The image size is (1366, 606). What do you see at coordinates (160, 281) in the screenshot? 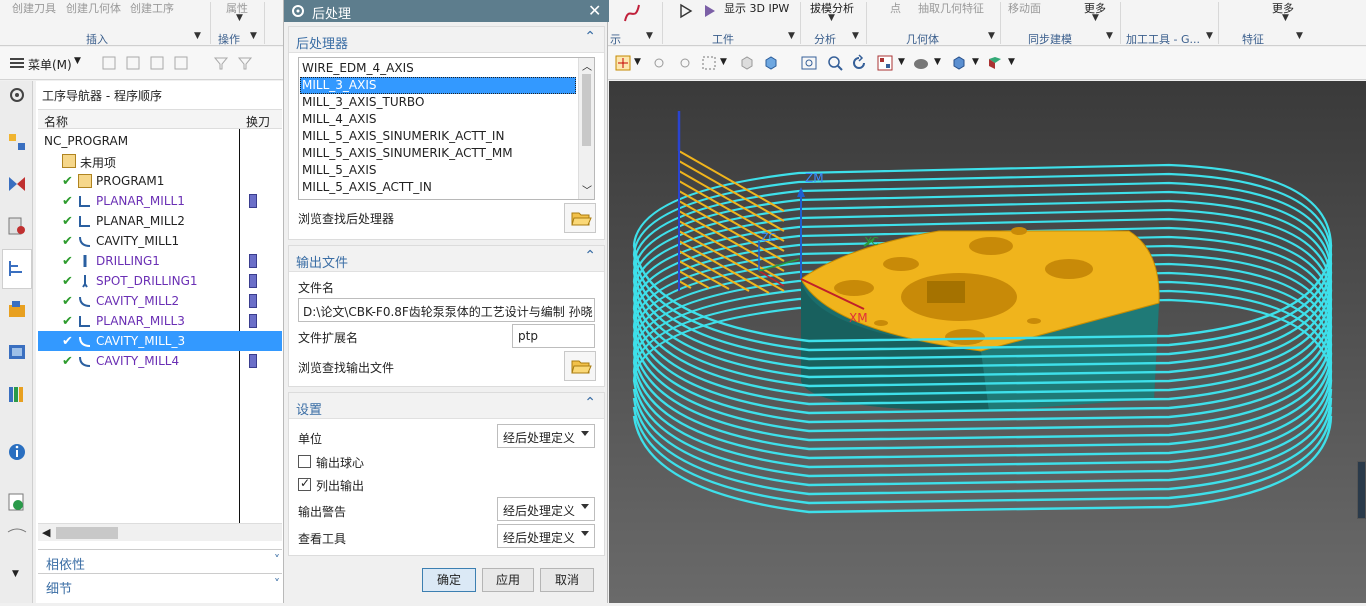
I see `tree-row: ✔ SPOT_DRILLING1` at bounding box center [160, 281].